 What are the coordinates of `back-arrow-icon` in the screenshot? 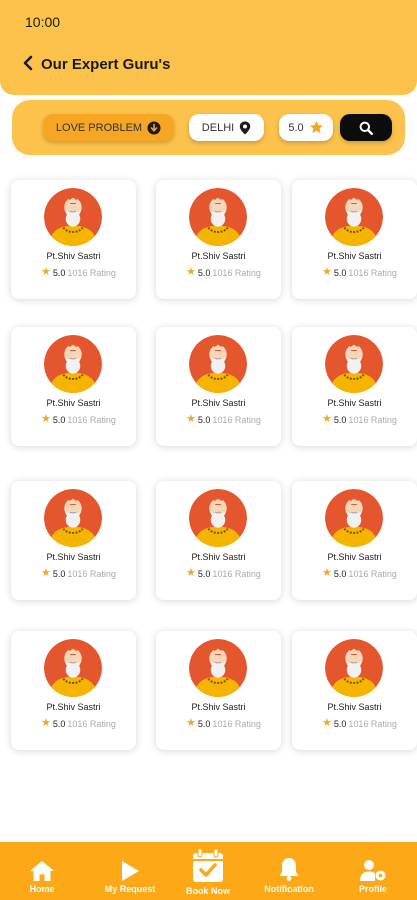 It's located at (28, 63).